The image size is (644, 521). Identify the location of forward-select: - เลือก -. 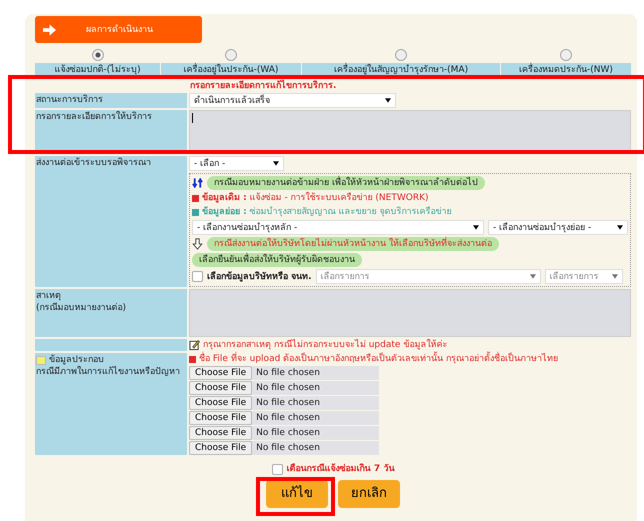
(236, 163).